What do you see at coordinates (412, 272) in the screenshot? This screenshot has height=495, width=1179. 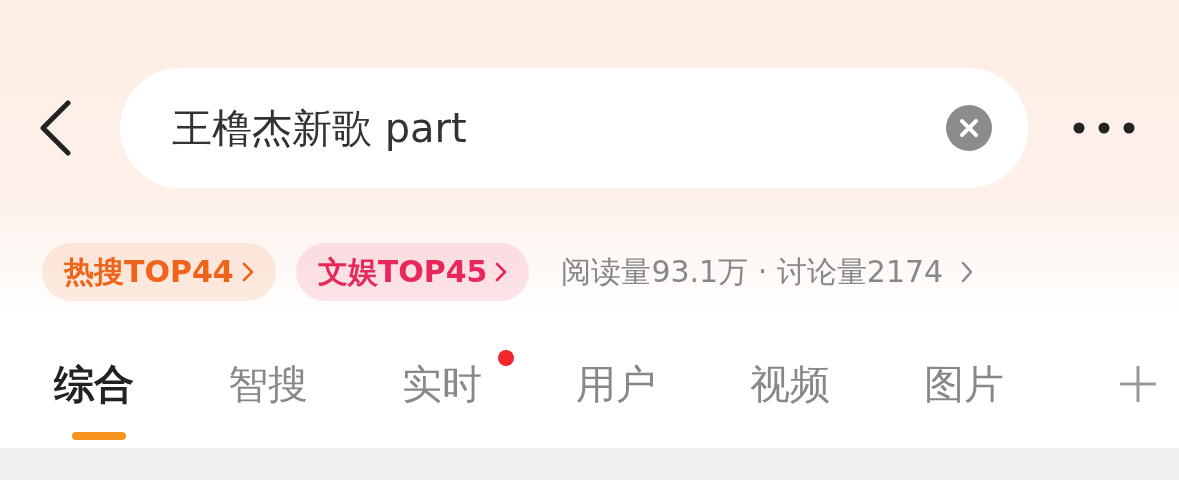 I see `rank-badge: 文娱TOP45` at bounding box center [412, 272].